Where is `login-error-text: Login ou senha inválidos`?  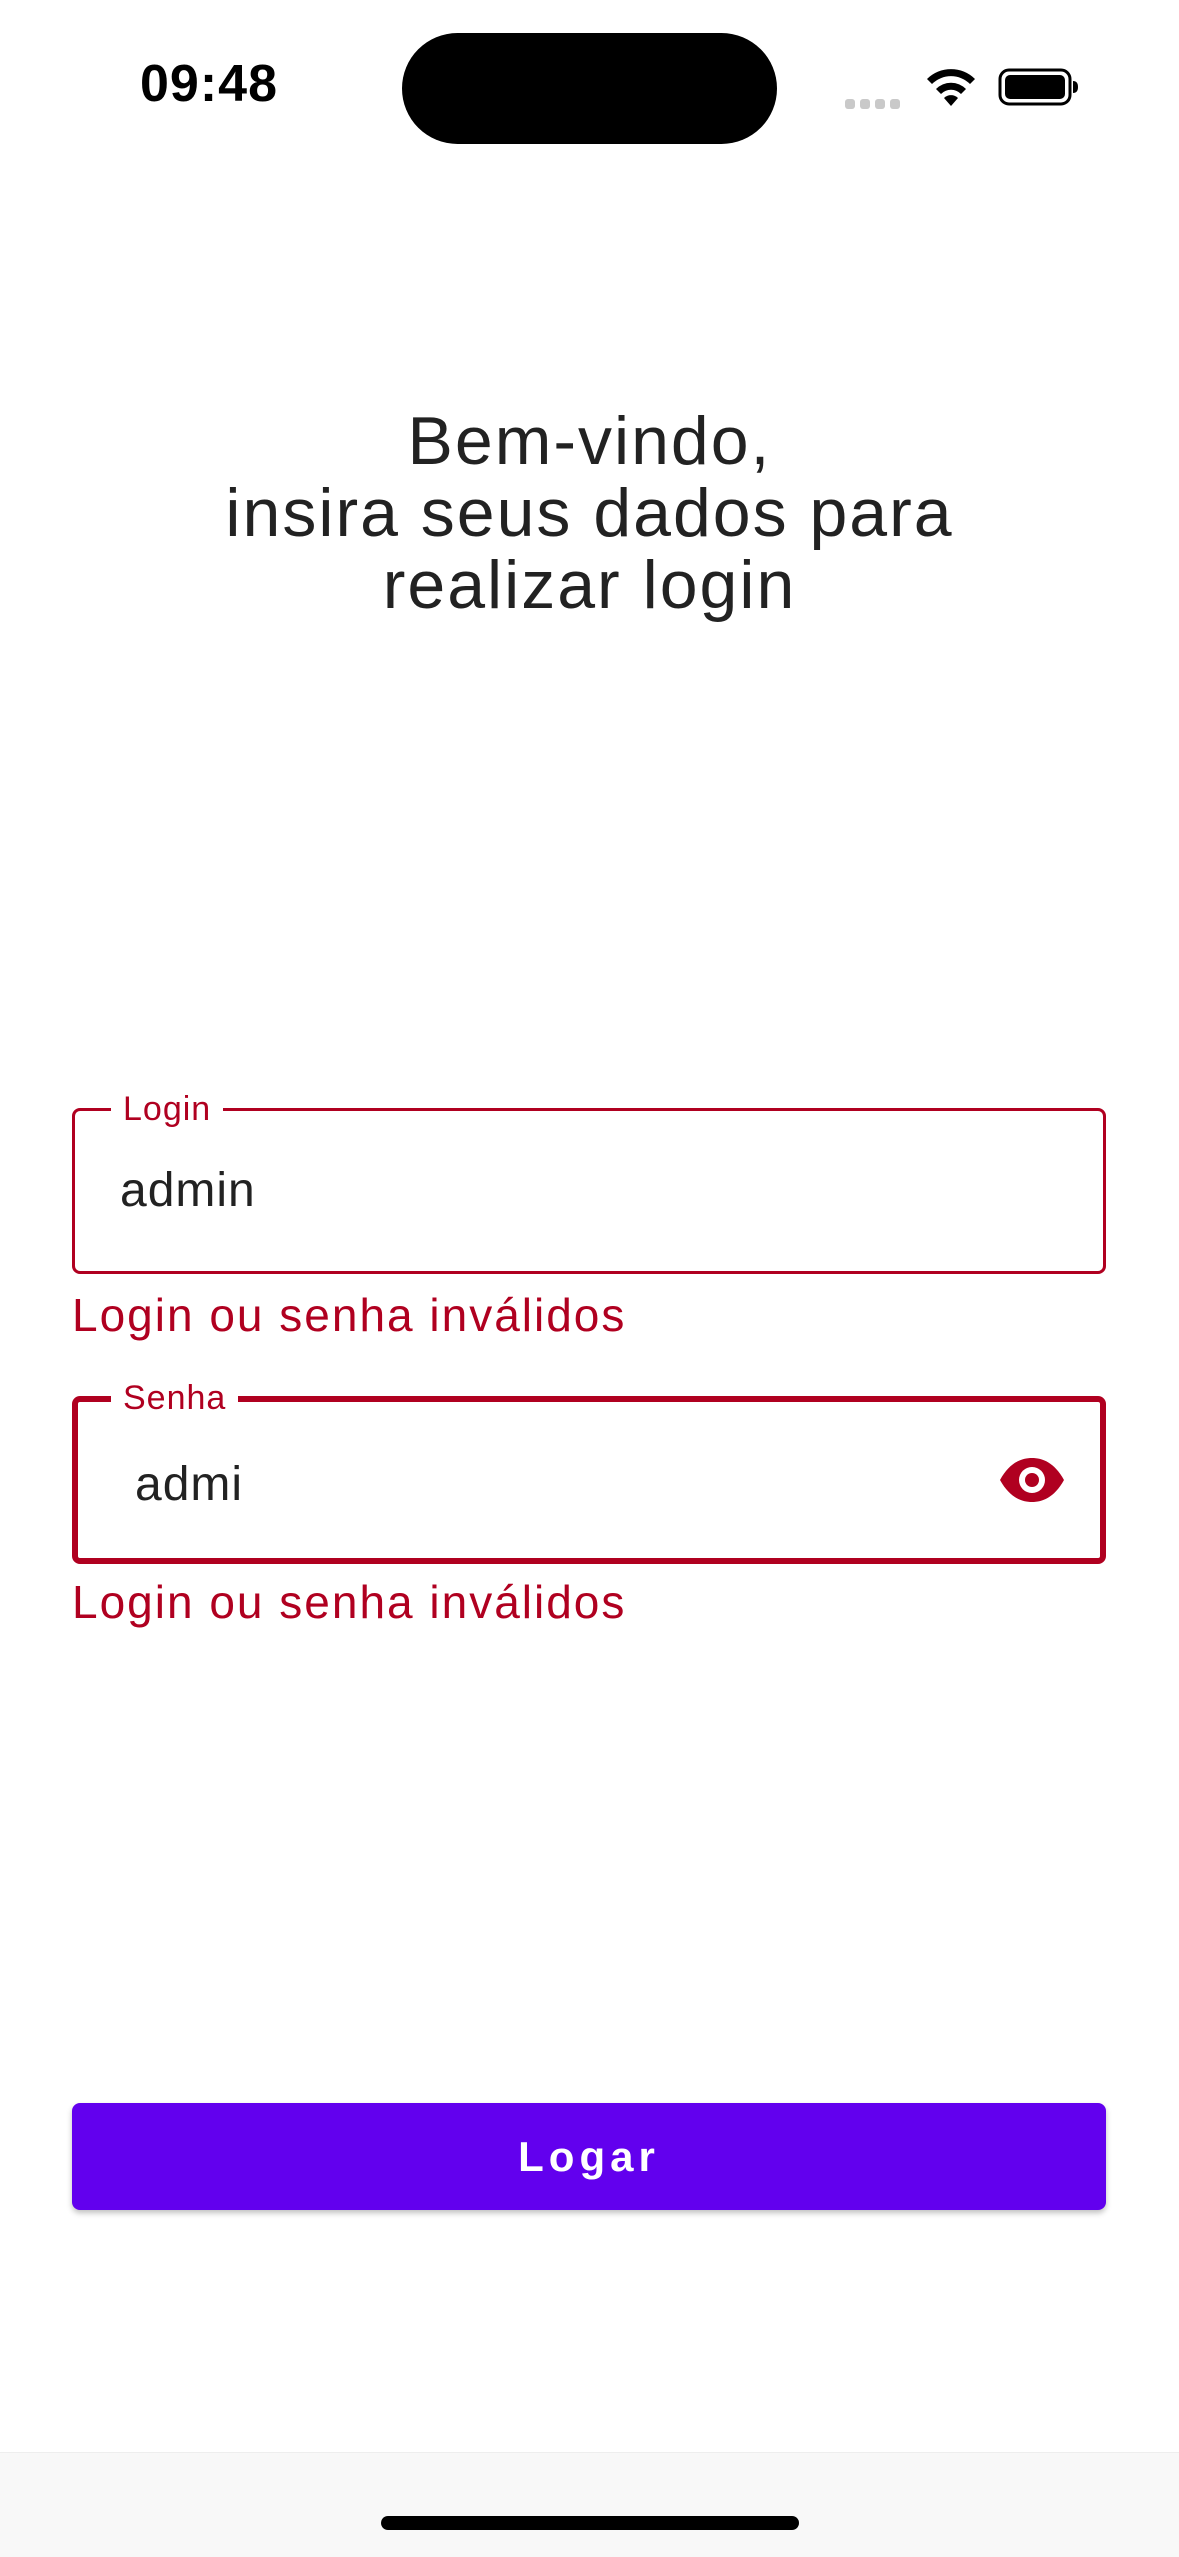
login-error-text: Login ou senha inválidos is located at coordinates (349, 1315).